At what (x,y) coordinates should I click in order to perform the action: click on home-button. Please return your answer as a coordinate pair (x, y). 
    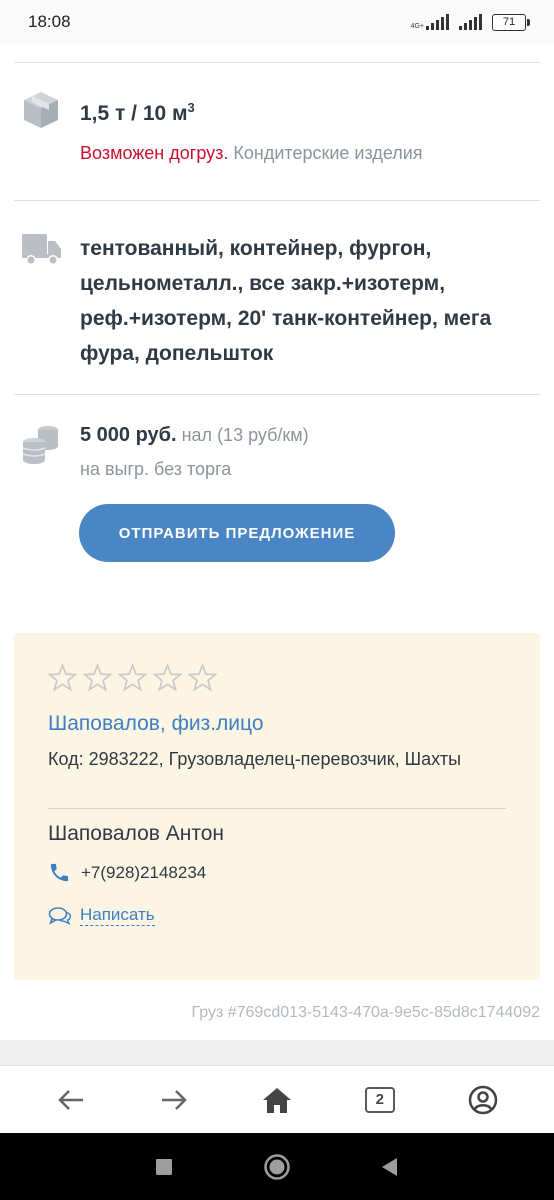
    Looking at the image, I should click on (277, 1100).